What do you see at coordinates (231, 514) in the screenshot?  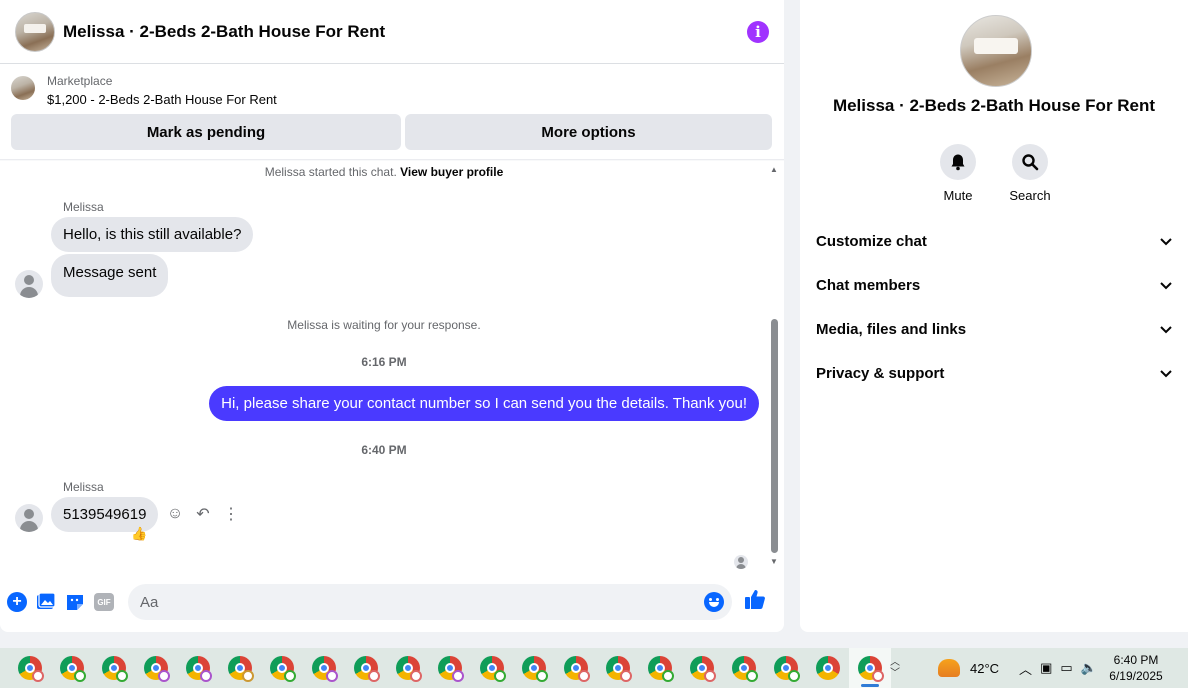 I see `more-icon: ⋮` at bounding box center [231, 514].